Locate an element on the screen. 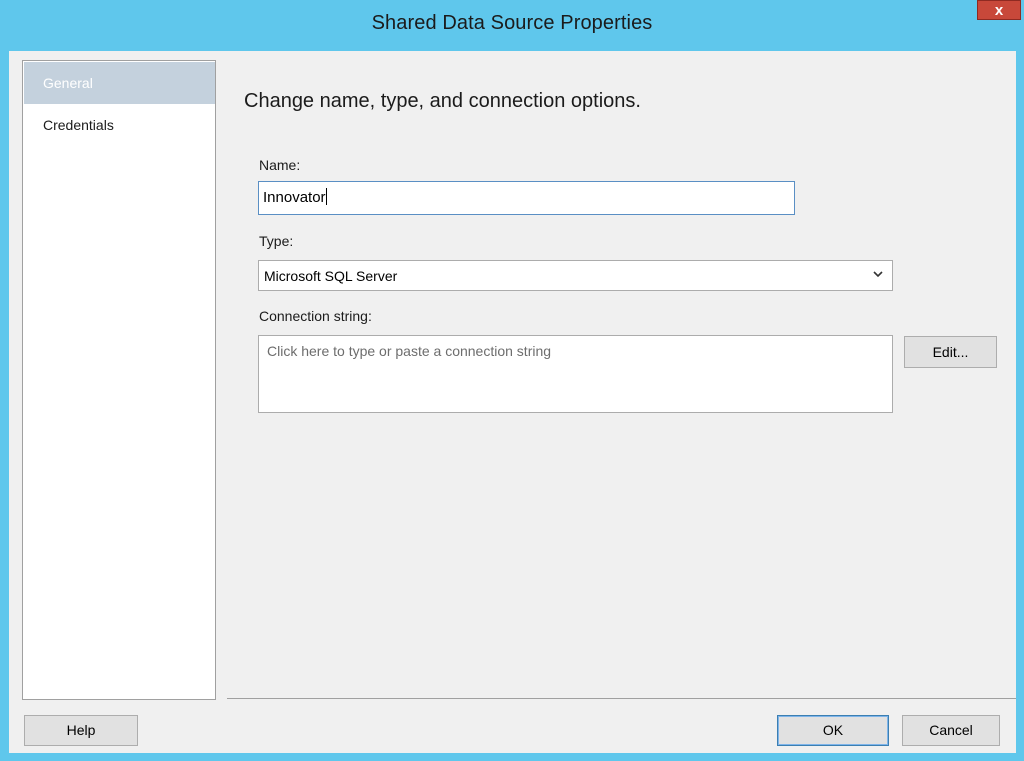  type-label: Type: is located at coordinates (276, 241).